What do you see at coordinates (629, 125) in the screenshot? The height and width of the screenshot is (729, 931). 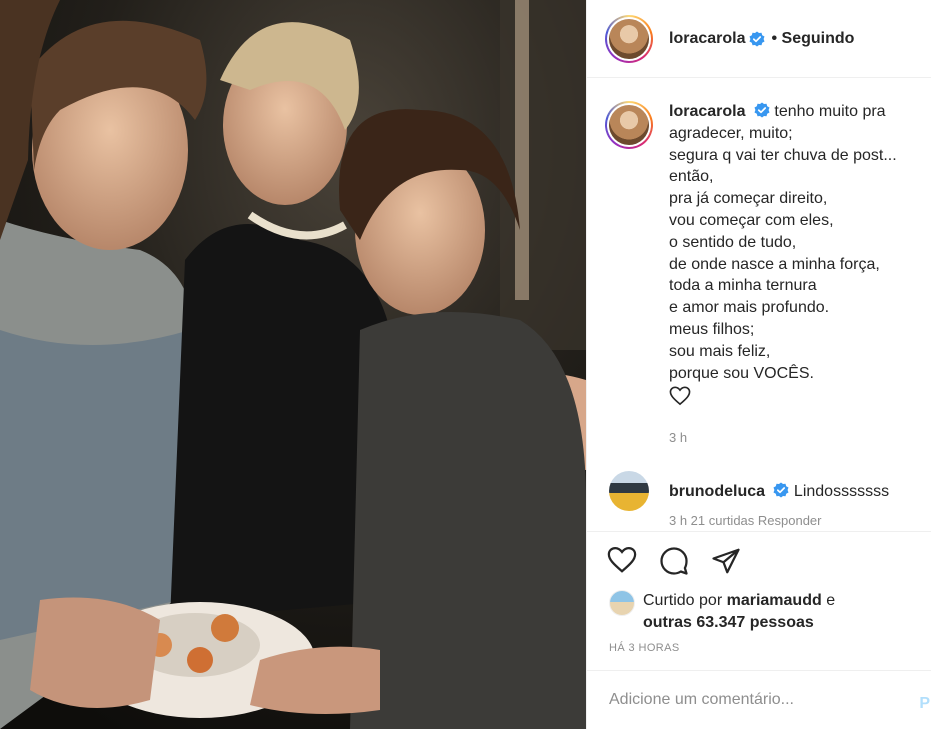 I see `caption-author-avatar` at bounding box center [629, 125].